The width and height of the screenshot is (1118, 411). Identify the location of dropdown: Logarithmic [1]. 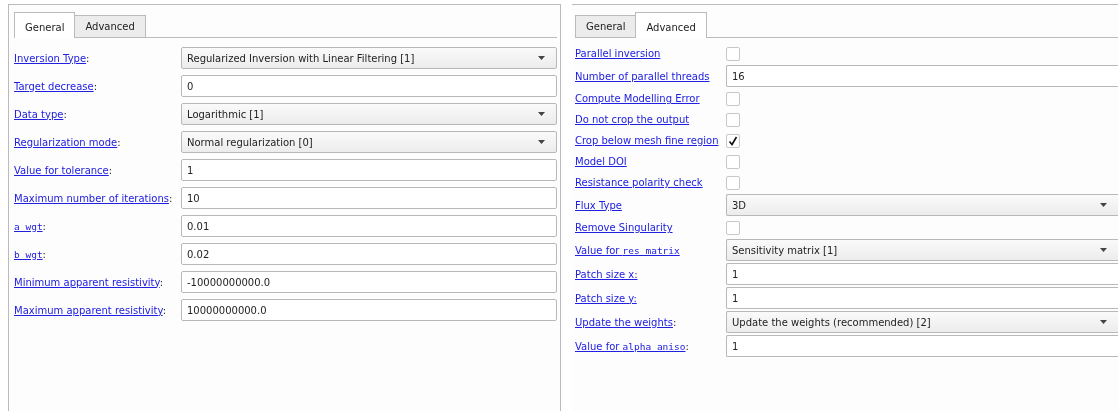
(369, 114).